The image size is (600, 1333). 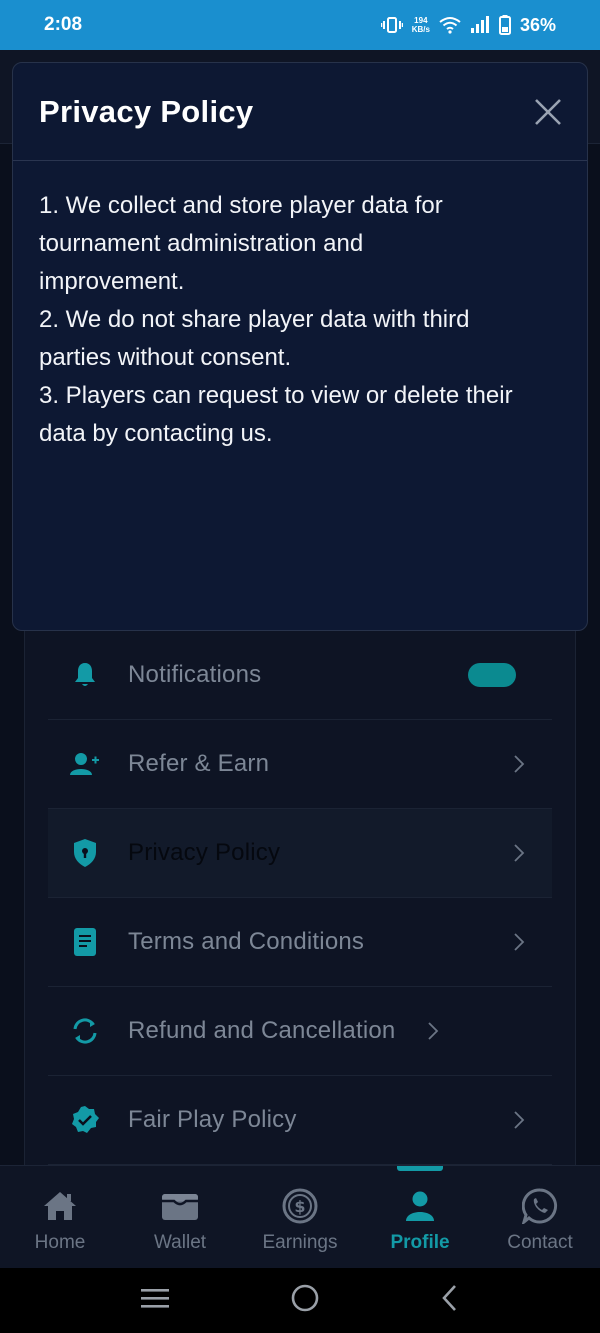 What do you see at coordinates (420, 1242) in the screenshot?
I see `nav-label: Profile` at bounding box center [420, 1242].